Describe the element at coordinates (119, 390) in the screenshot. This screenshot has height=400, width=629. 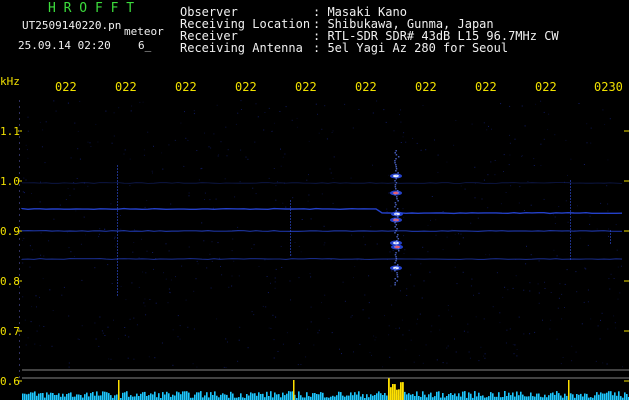
I see `power-spike` at that location.